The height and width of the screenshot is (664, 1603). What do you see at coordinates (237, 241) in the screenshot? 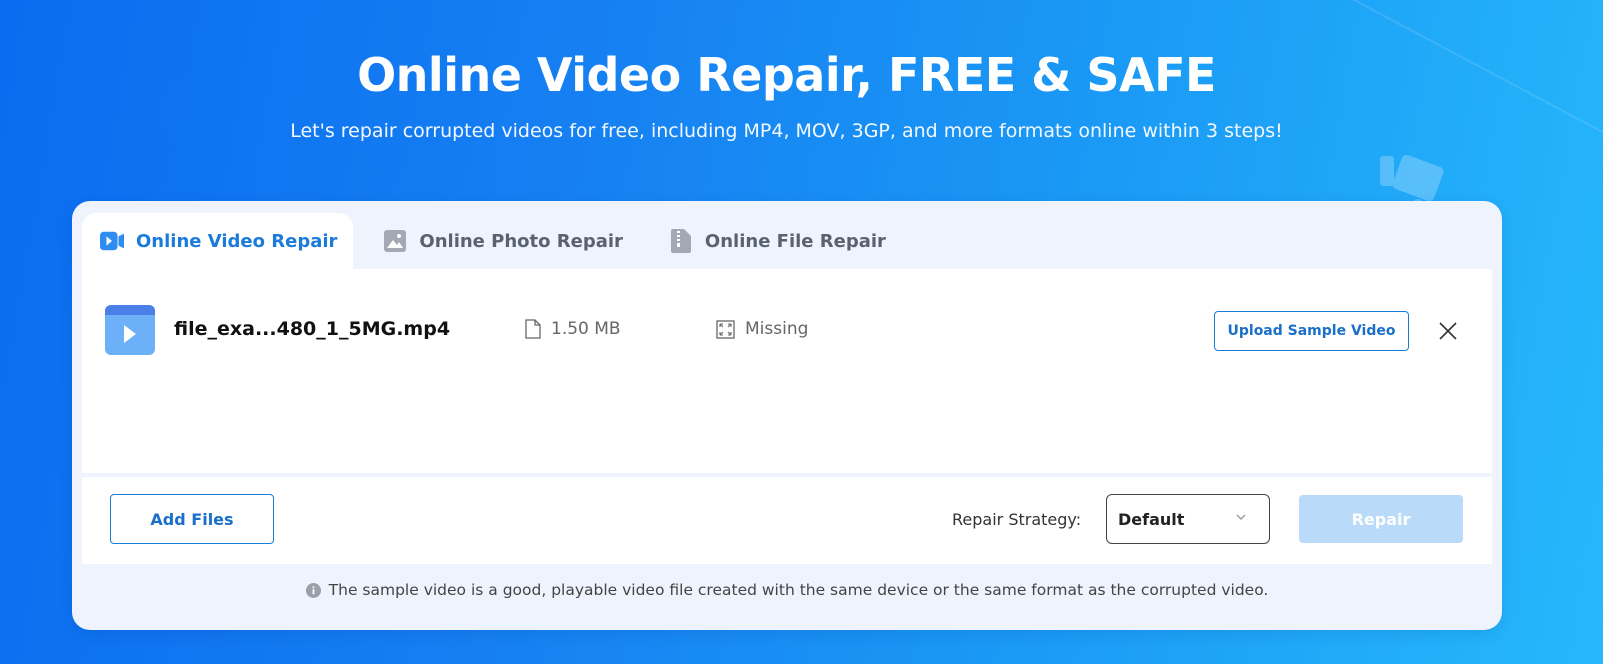
I see `tab-video-repair-label: Online Video Repair` at bounding box center [237, 241].